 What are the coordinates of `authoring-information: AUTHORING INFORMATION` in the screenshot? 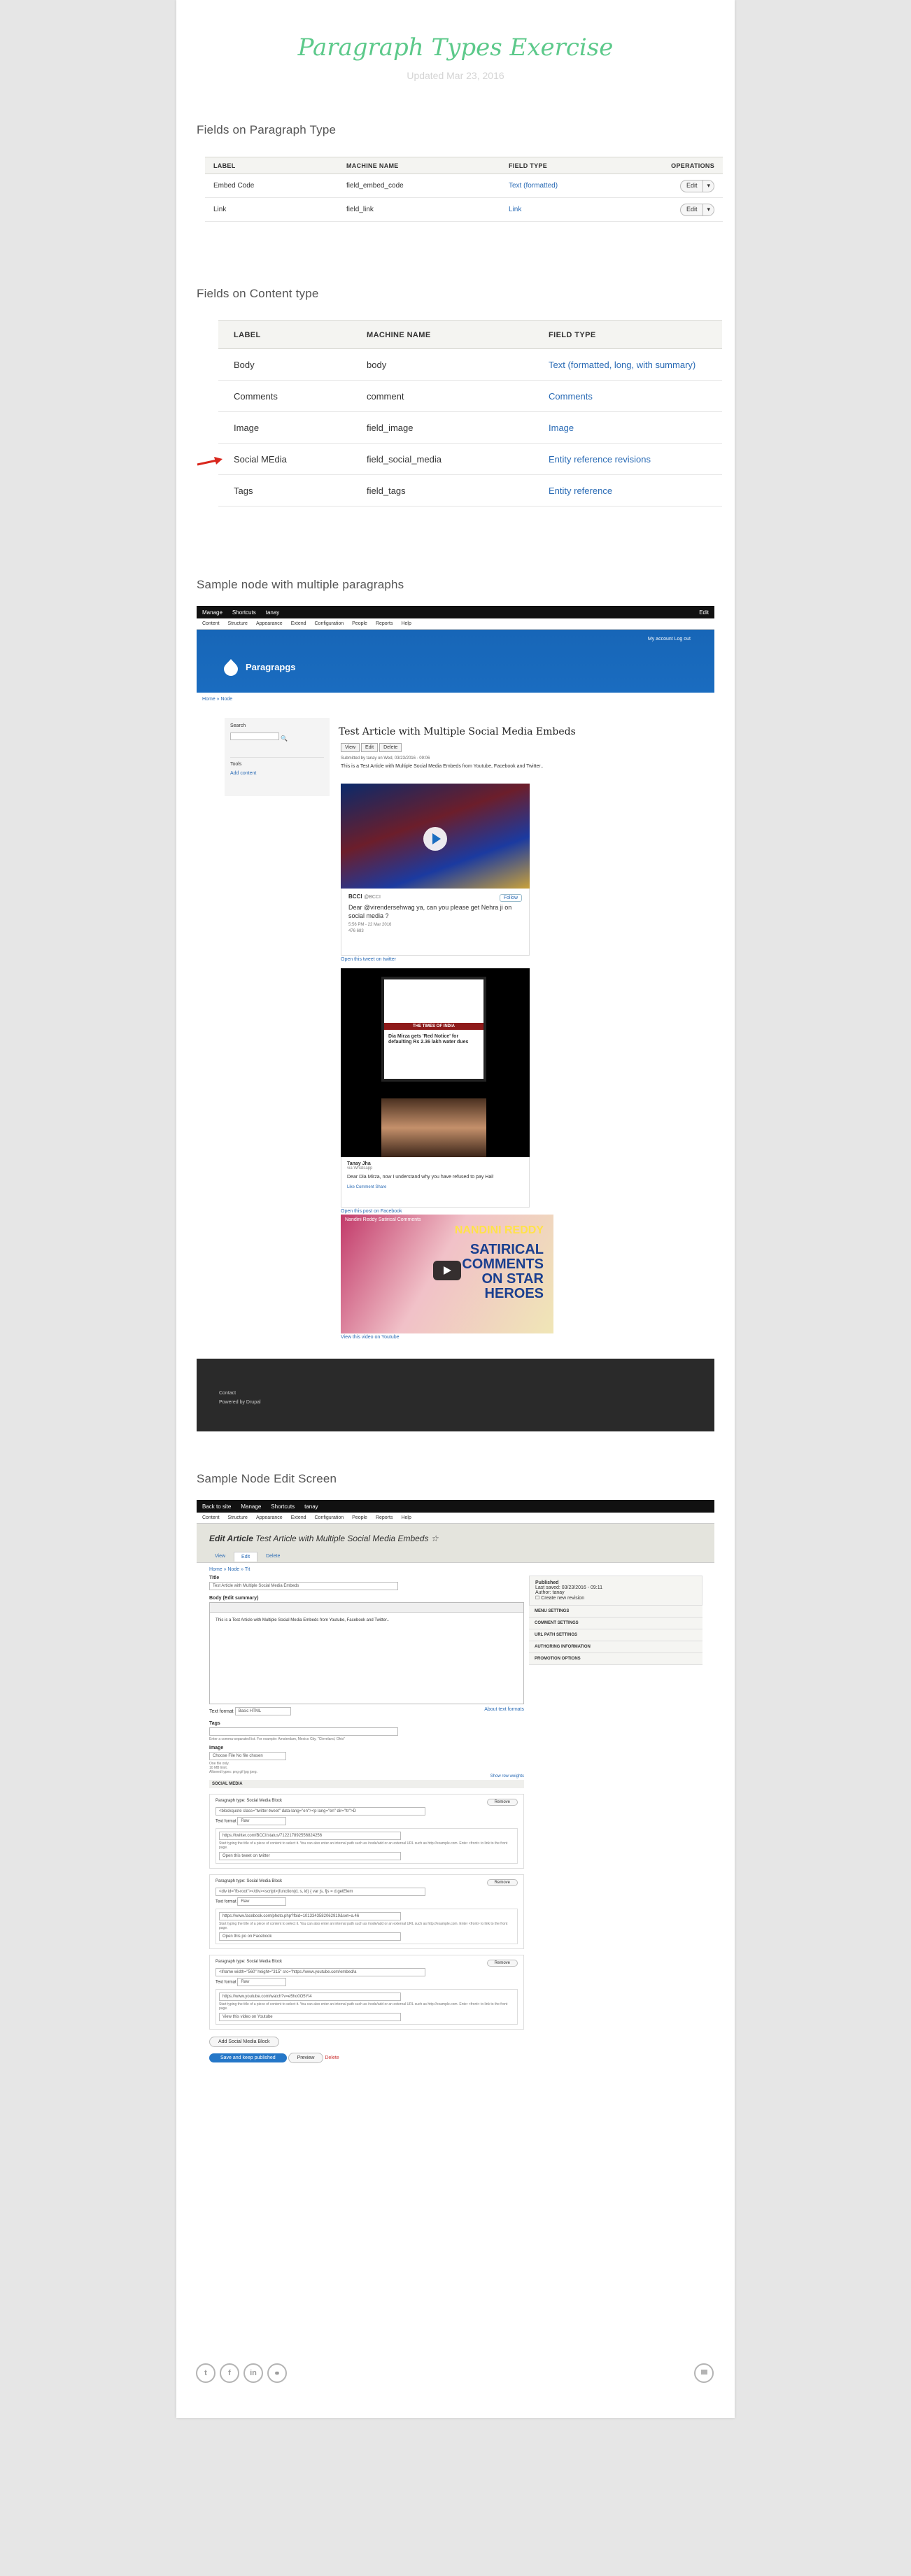 It's located at (615, 1647).